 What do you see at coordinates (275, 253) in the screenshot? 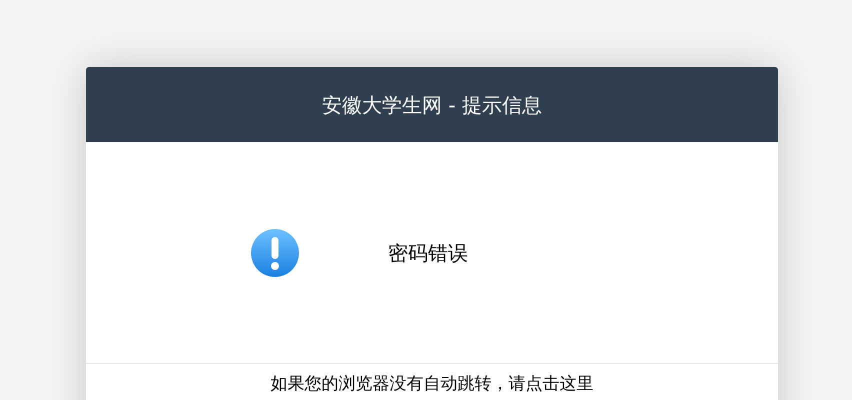
I see `exclamation-icon` at bounding box center [275, 253].